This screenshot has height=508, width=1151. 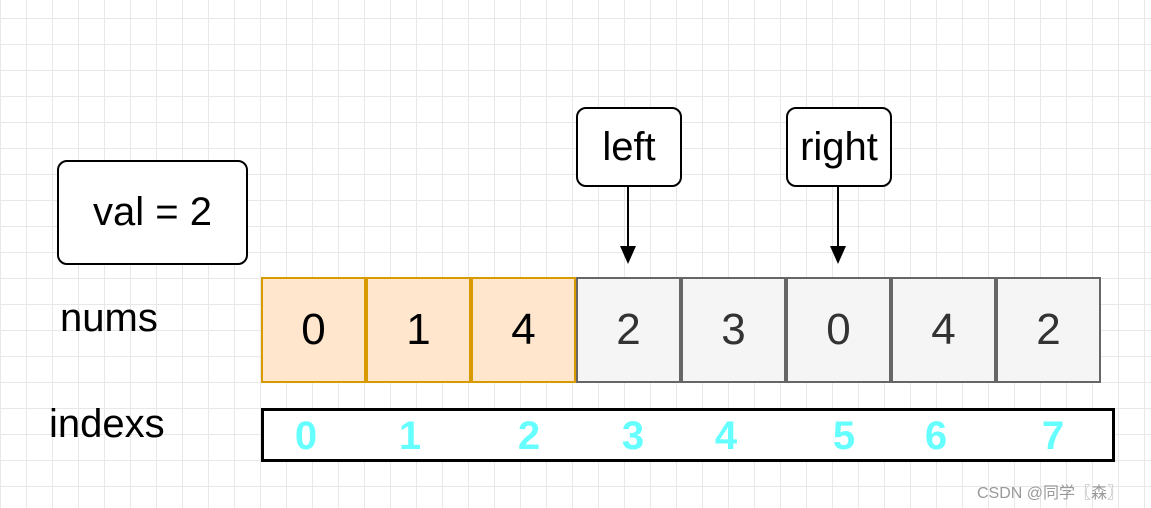 I want to click on index-number: 2, so click(x=529, y=436).